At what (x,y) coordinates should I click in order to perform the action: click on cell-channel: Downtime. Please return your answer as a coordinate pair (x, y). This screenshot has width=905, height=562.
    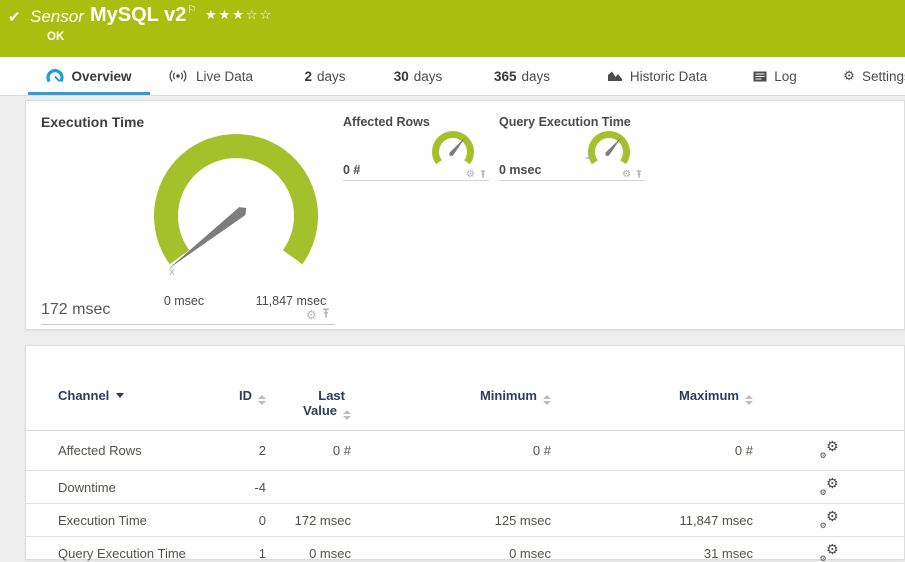
    Looking at the image, I should click on (133, 487).